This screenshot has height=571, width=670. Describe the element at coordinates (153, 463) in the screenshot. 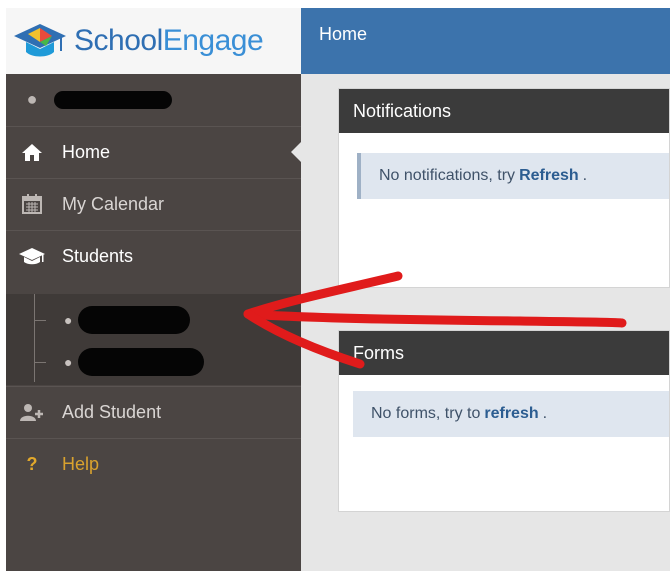

I see `sidebar-item-help: ? Help` at that location.